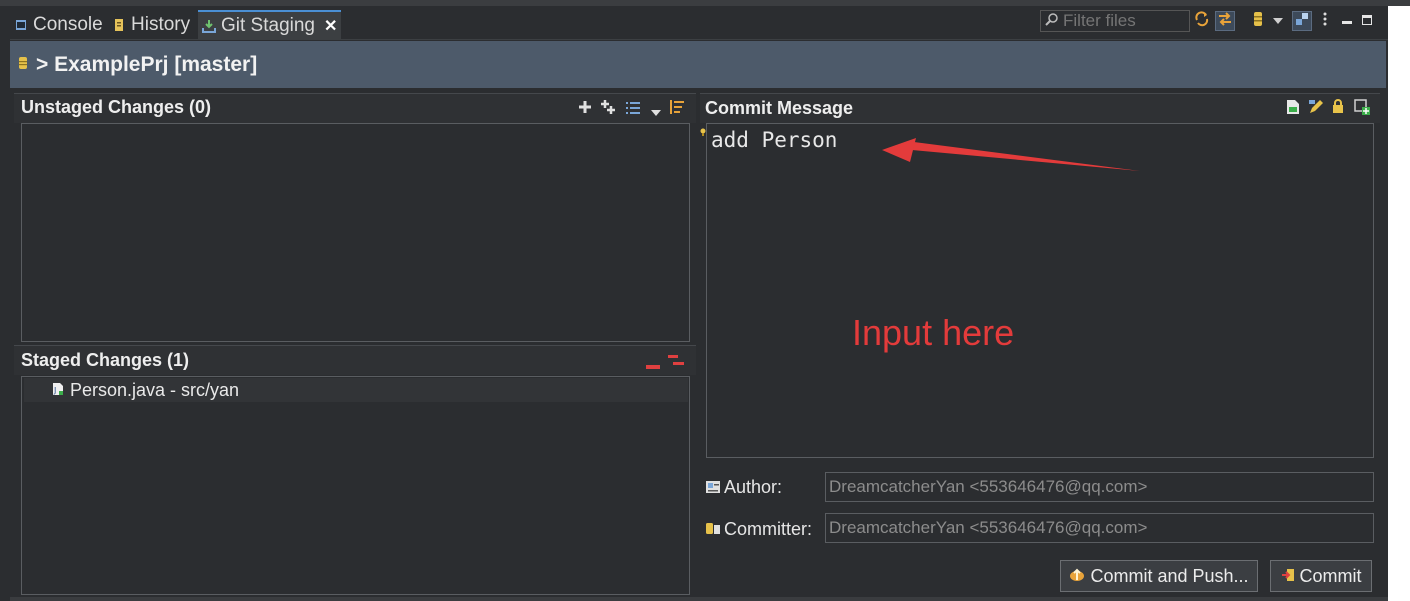 The height and width of the screenshot is (601, 1410). What do you see at coordinates (116, 107) in the screenshot?
I see `unstaged-changes-title: Unstaged Changes (0)` at bounding box center [116, 107].